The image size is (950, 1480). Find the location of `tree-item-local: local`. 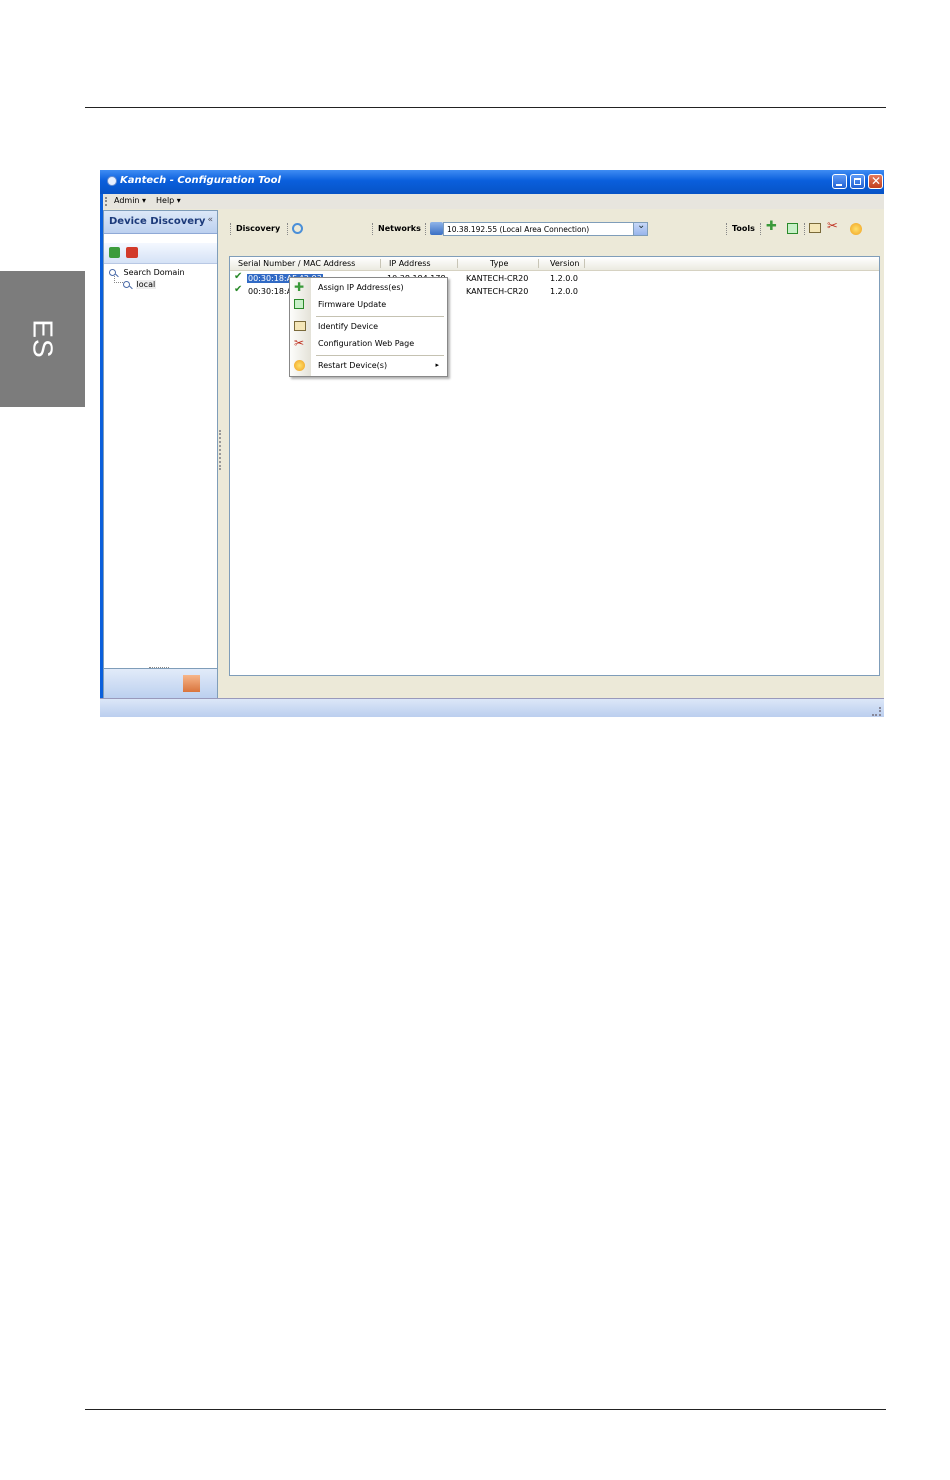

tree-item-local: local is located at coordinates (140, 284).